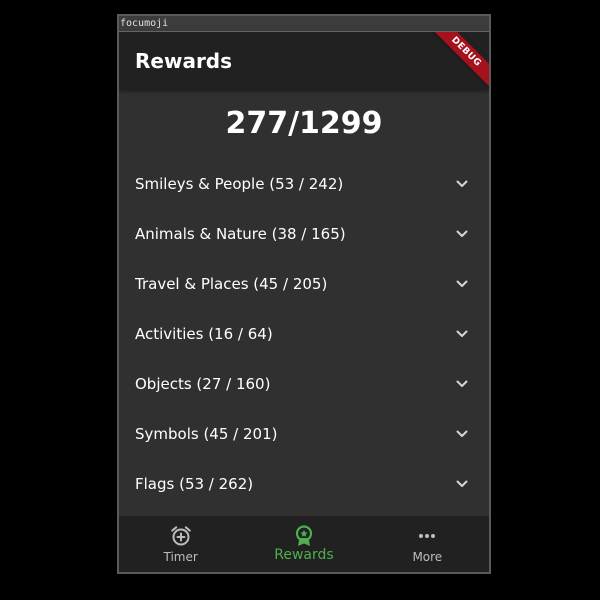 The width and height of the screenshot is (600, 600). What do you see at coordinates (427, 544) in the screenshot?
I see `nav-item-more: More` at bounding box center [427, 544].